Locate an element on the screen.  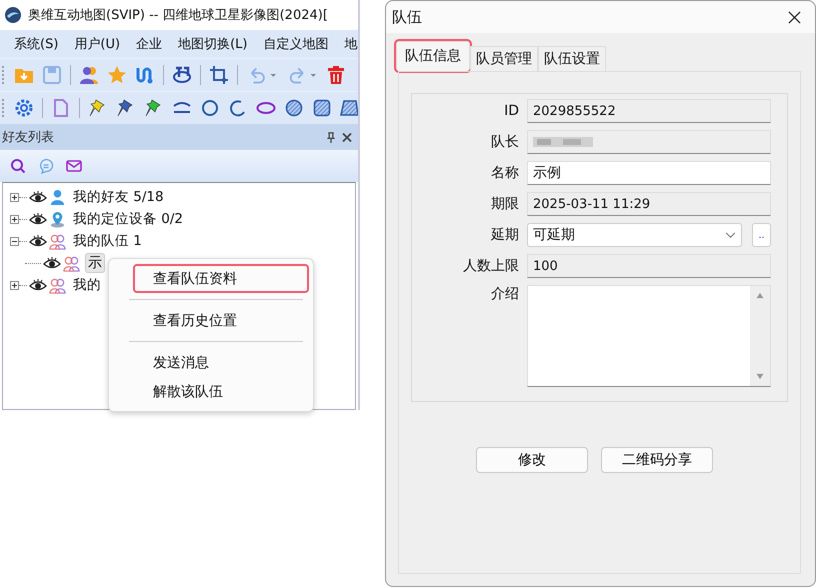
field-label: 延期 is located at coordinates (505, 235).